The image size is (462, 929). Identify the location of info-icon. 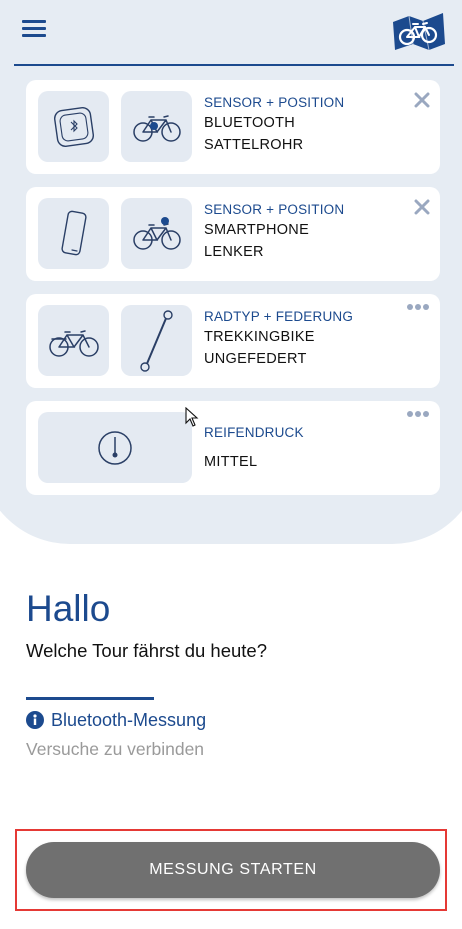
(35, 720).